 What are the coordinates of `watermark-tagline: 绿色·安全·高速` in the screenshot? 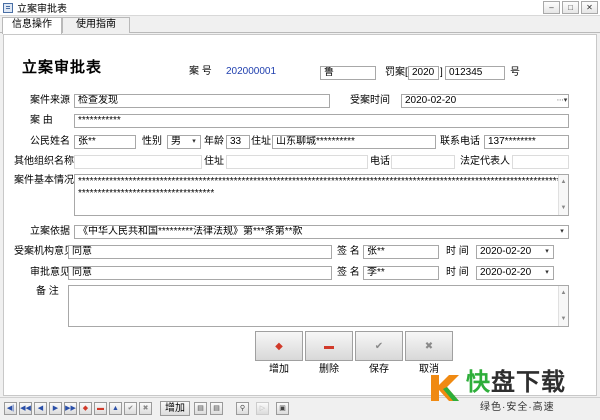 It's located at (517, 407).